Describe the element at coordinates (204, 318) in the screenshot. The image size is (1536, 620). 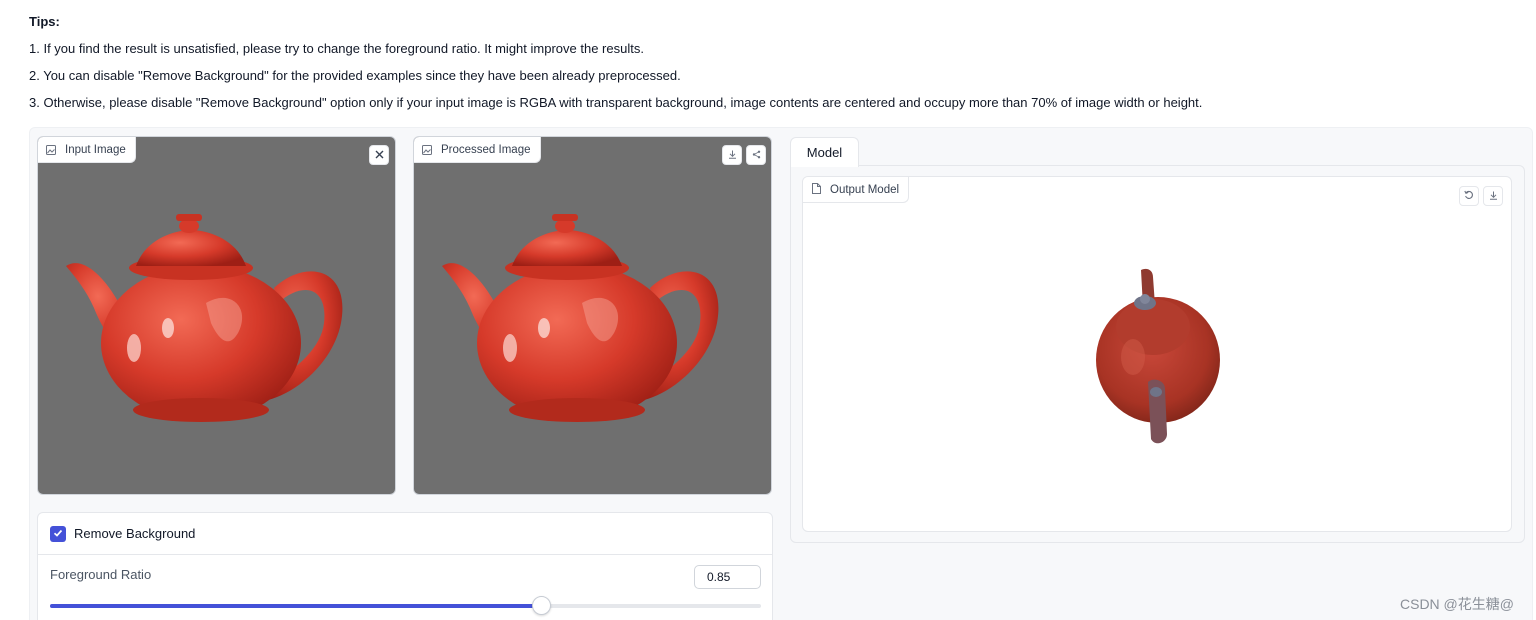
I see `input-teapot-image` at that location.